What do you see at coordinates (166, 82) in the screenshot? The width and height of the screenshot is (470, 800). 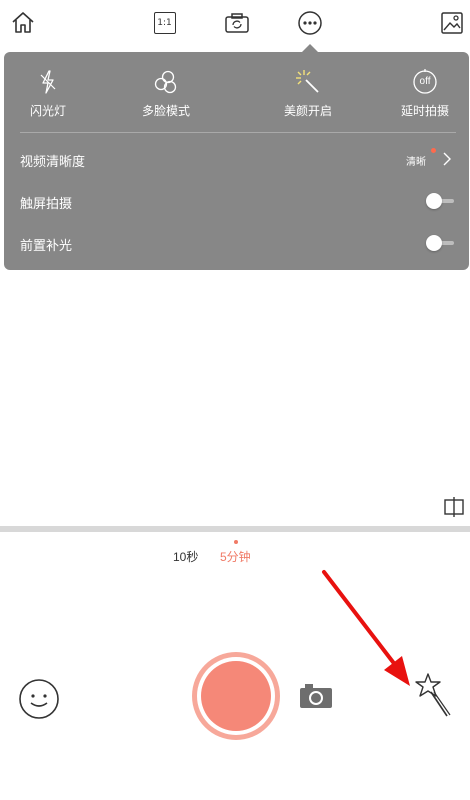 I see `multi-face-icon` at bounding box center [166, 82].